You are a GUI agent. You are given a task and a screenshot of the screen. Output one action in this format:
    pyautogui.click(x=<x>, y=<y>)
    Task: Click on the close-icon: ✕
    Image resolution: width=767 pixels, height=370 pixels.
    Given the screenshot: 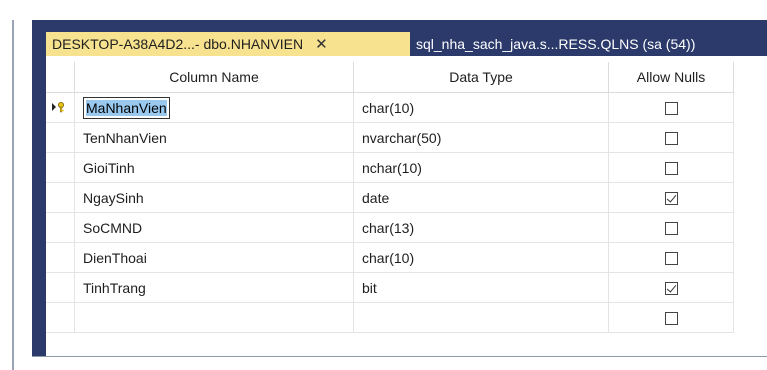 What is the action you would take?
    pyautogui.click(x=321, y=44)
    